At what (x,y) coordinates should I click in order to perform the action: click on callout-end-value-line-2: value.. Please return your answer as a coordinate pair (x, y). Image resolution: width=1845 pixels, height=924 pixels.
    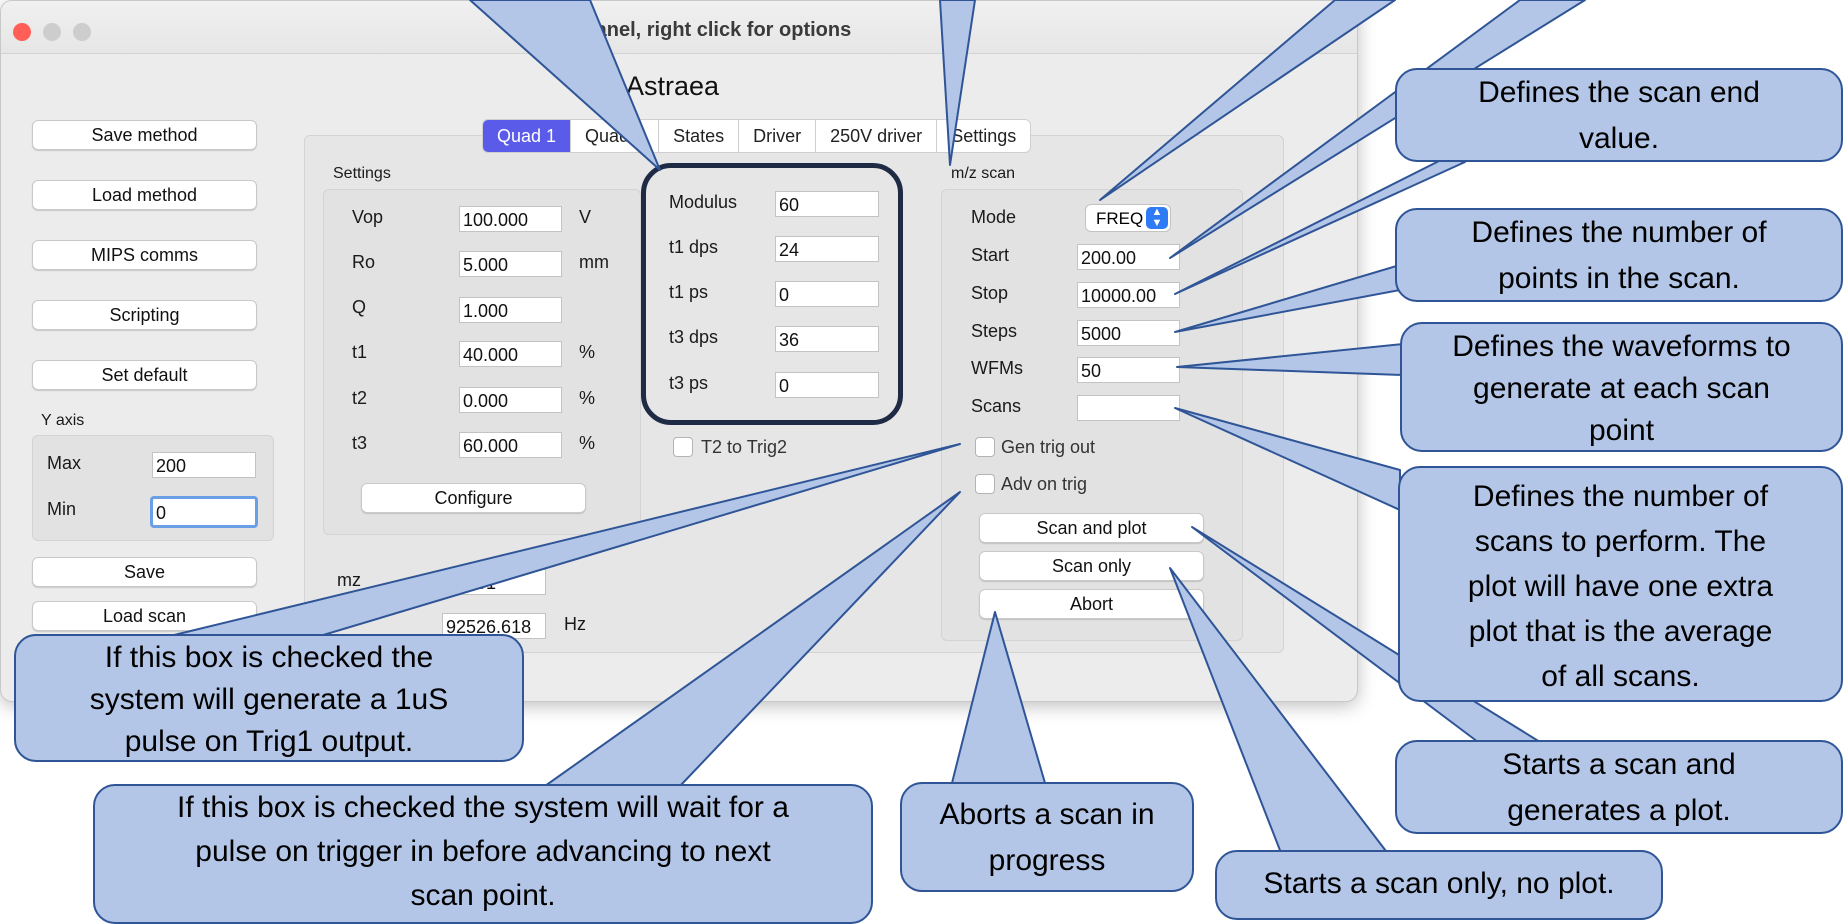
    Looking at the image, I should click on (1619, 138).